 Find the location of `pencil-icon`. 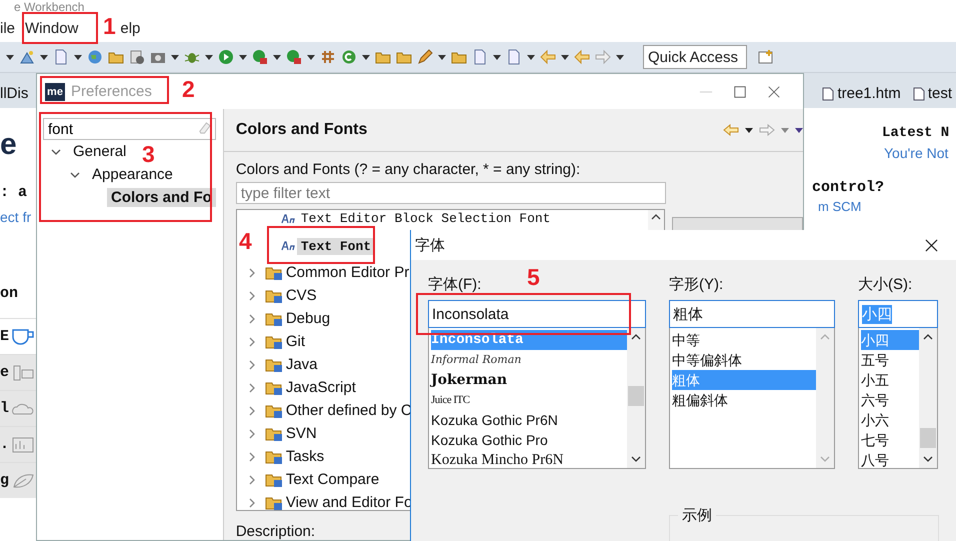

pencil-icon is located at coordinates (425, 57).